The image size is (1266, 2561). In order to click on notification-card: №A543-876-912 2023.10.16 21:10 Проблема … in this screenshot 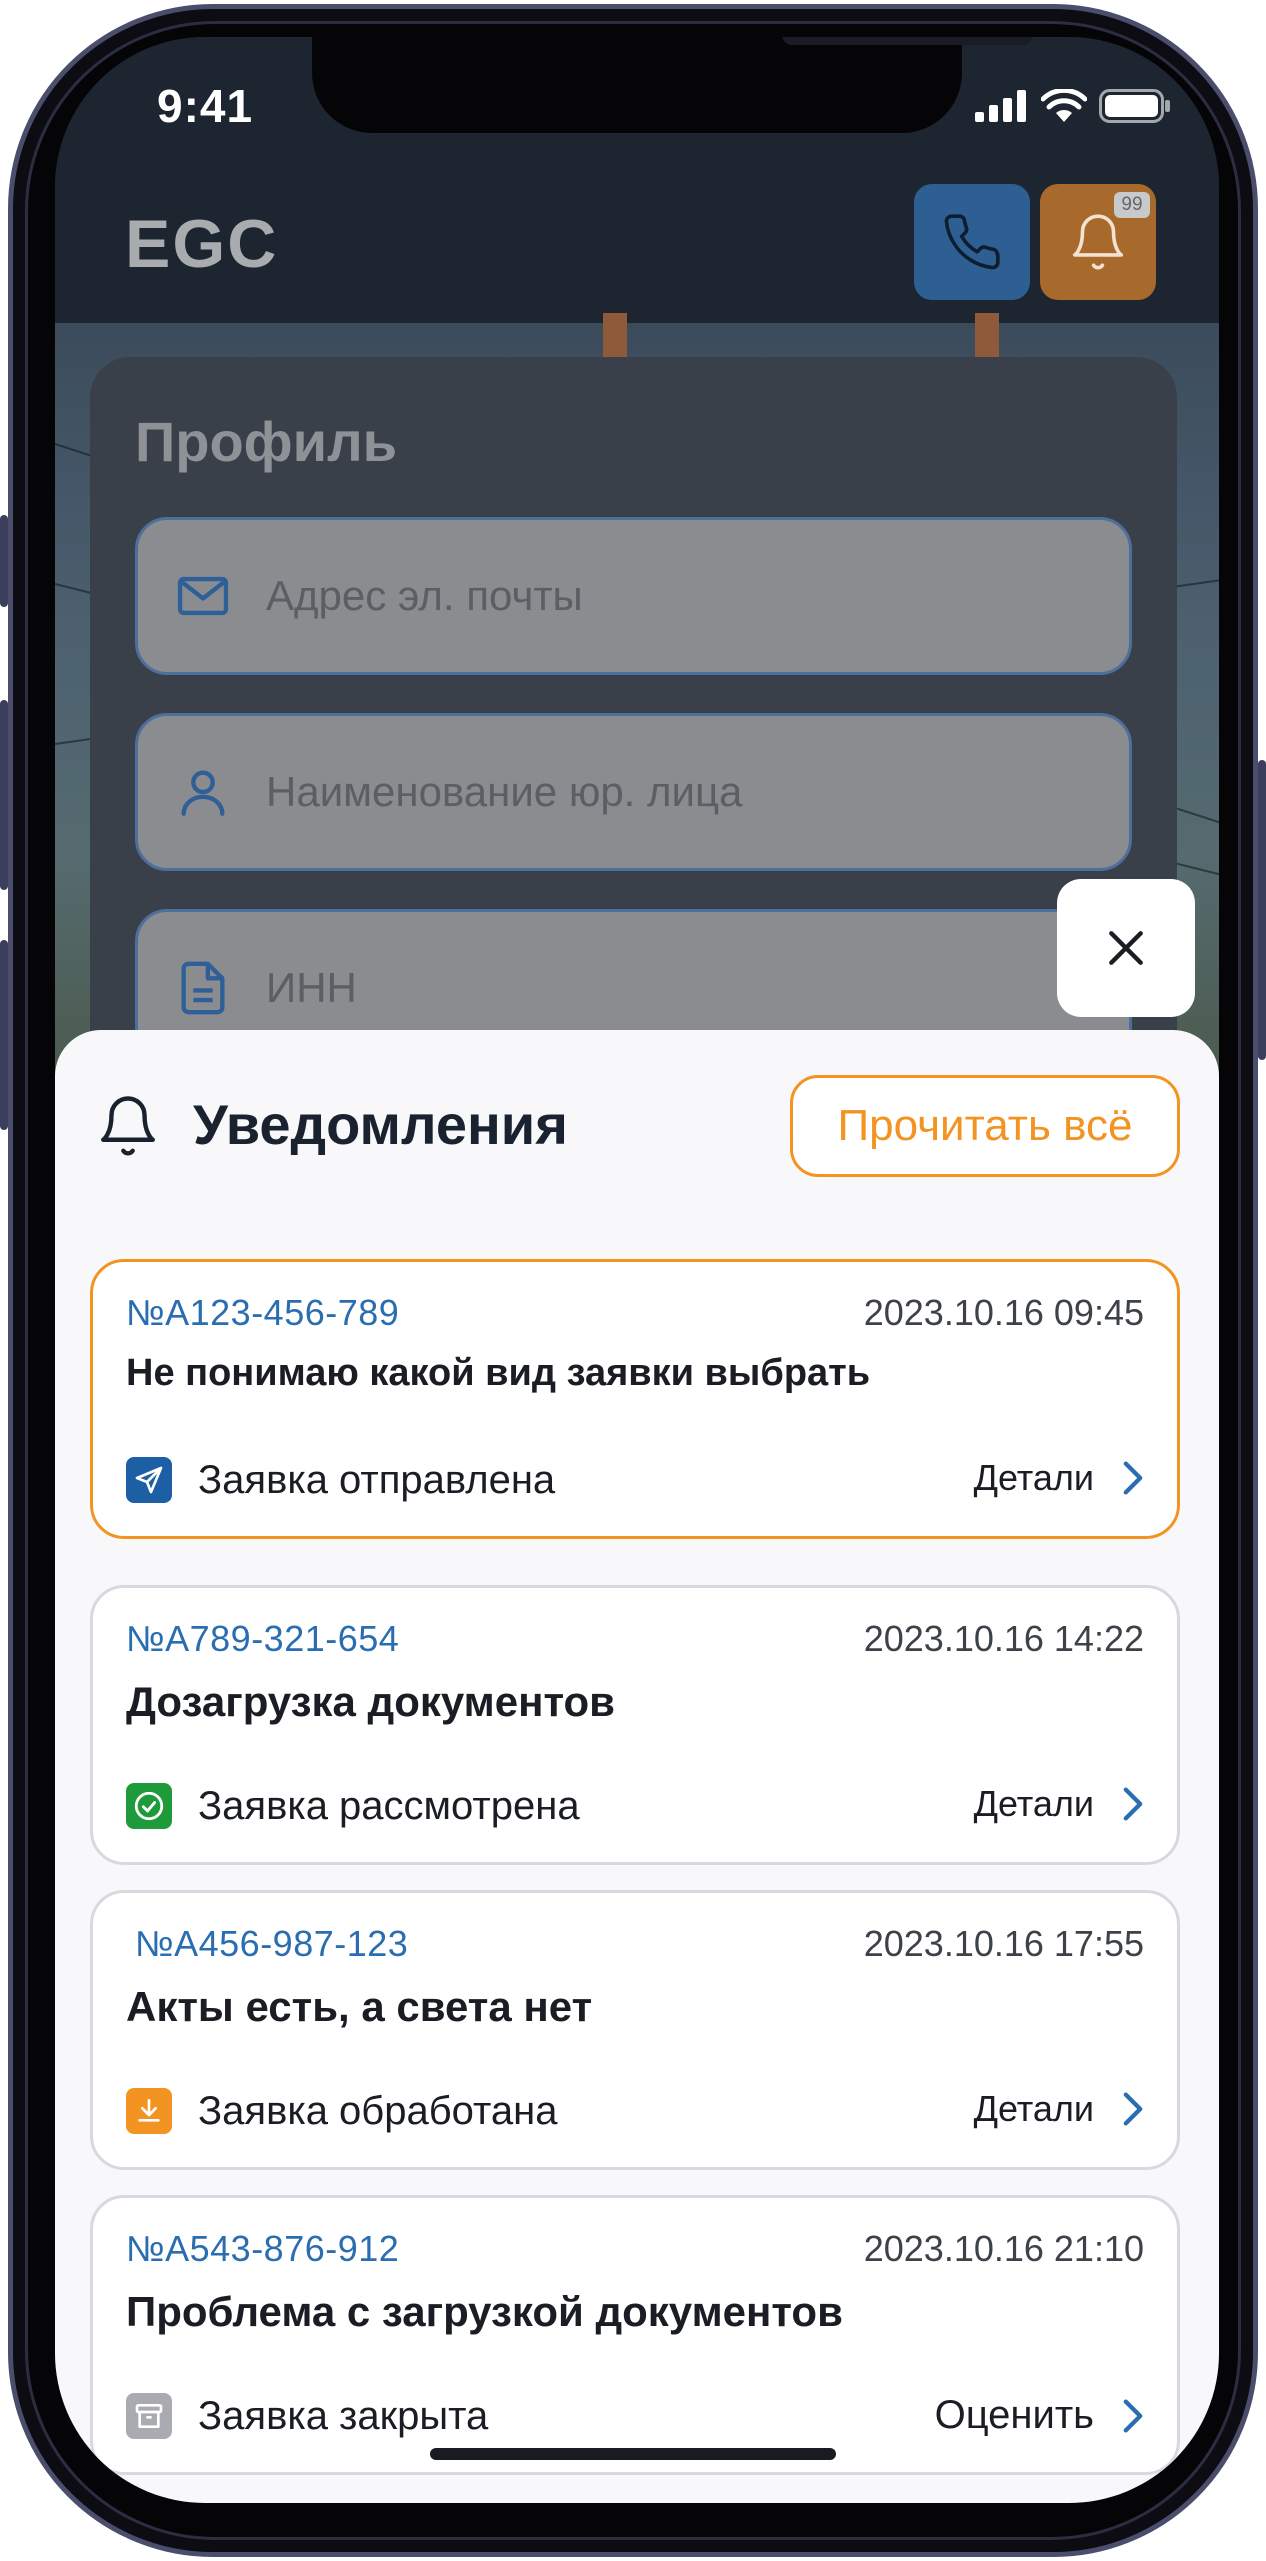, I will do `click(635, 2335)`.